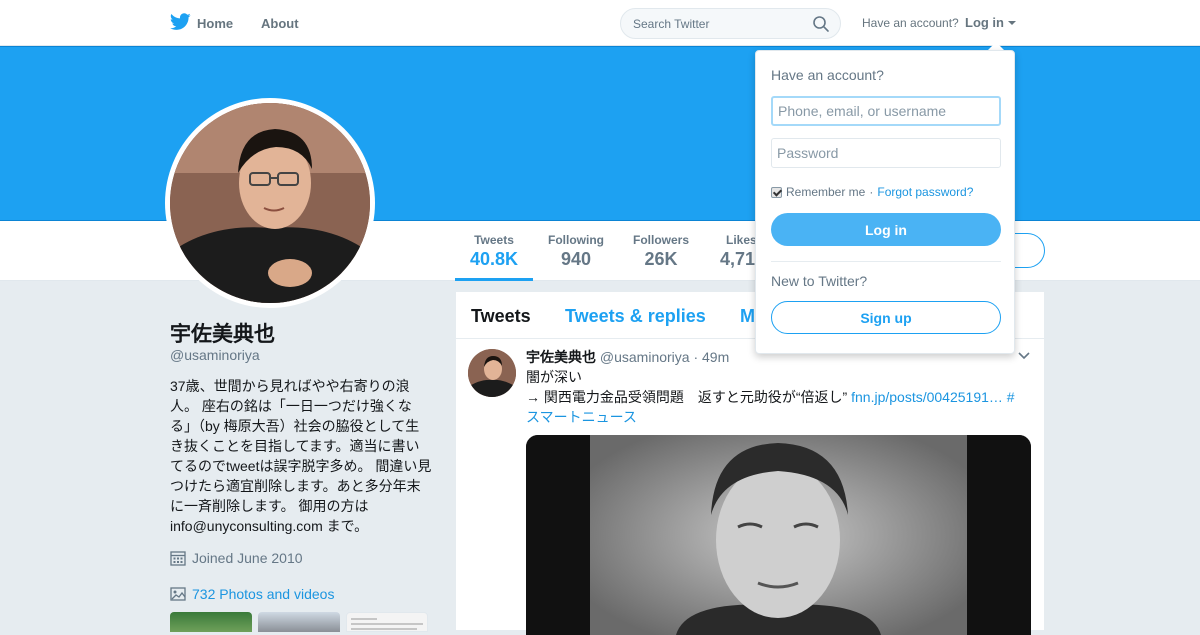  Describe the element at coordinates (886, 261) in the screenshot. I see `divider` at that location.